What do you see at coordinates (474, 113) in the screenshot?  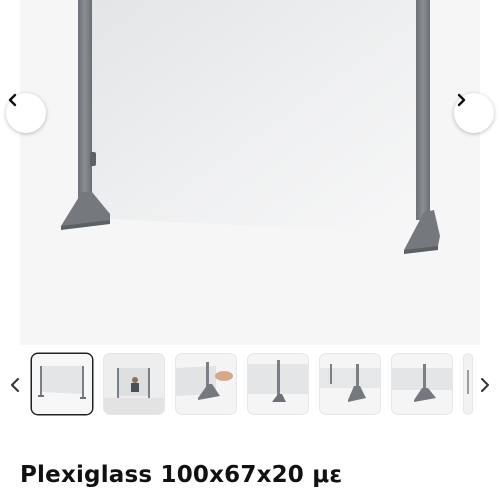 I see `next-image-button` at bounding box center [474, 113].